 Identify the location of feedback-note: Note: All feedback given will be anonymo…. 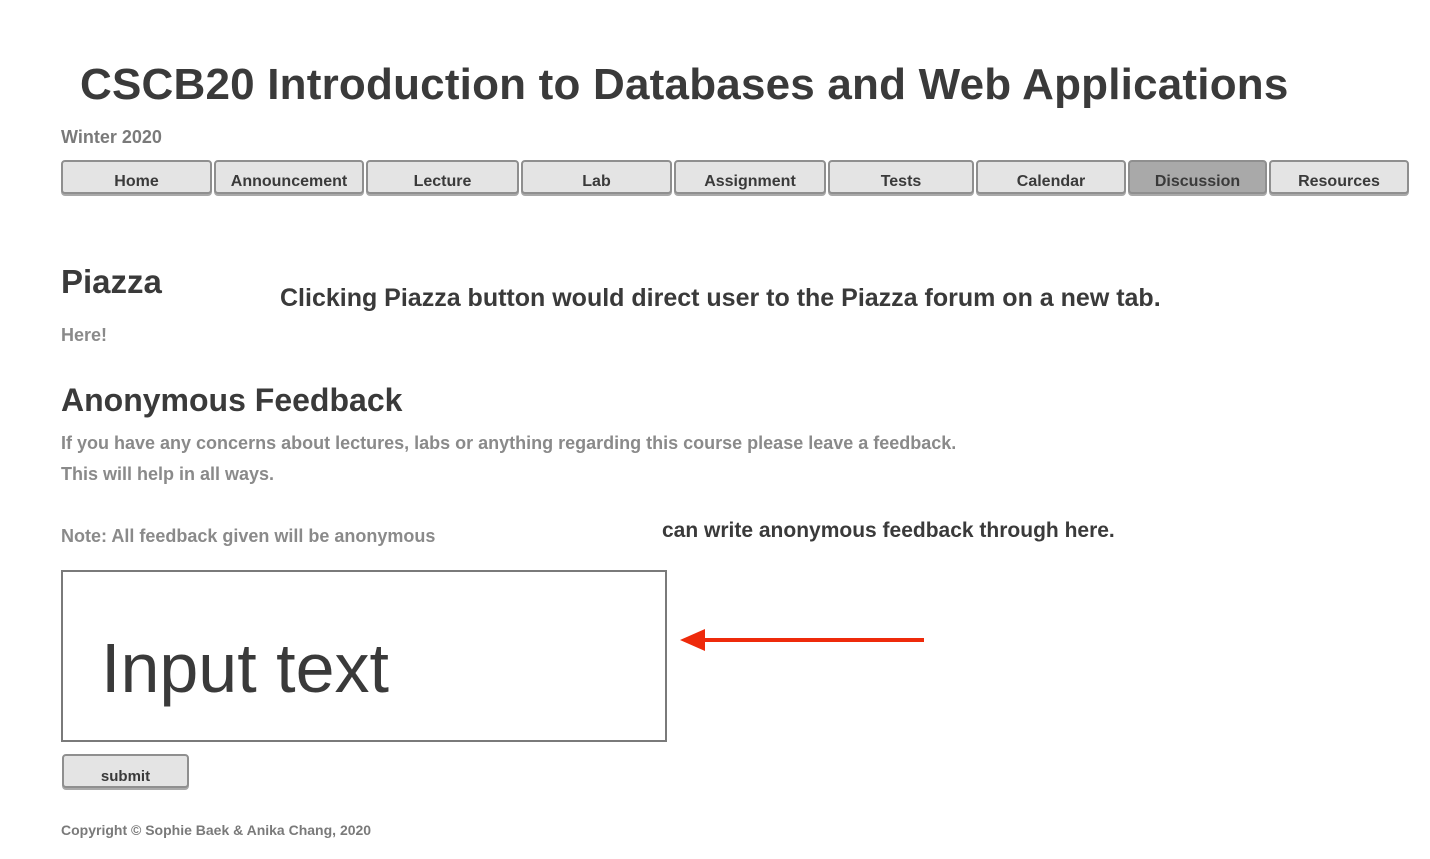
(248, 536).